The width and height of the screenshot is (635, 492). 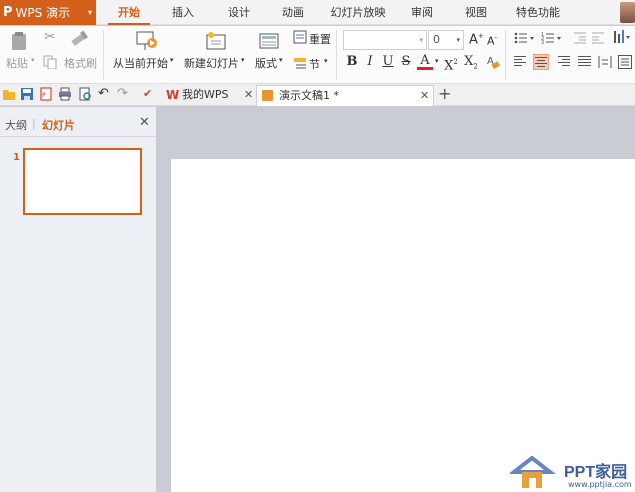 What do you see at coordinates (554, 38) in the screenshot?
I see `numbering-icon: 123` at bounding box center [554, 38].